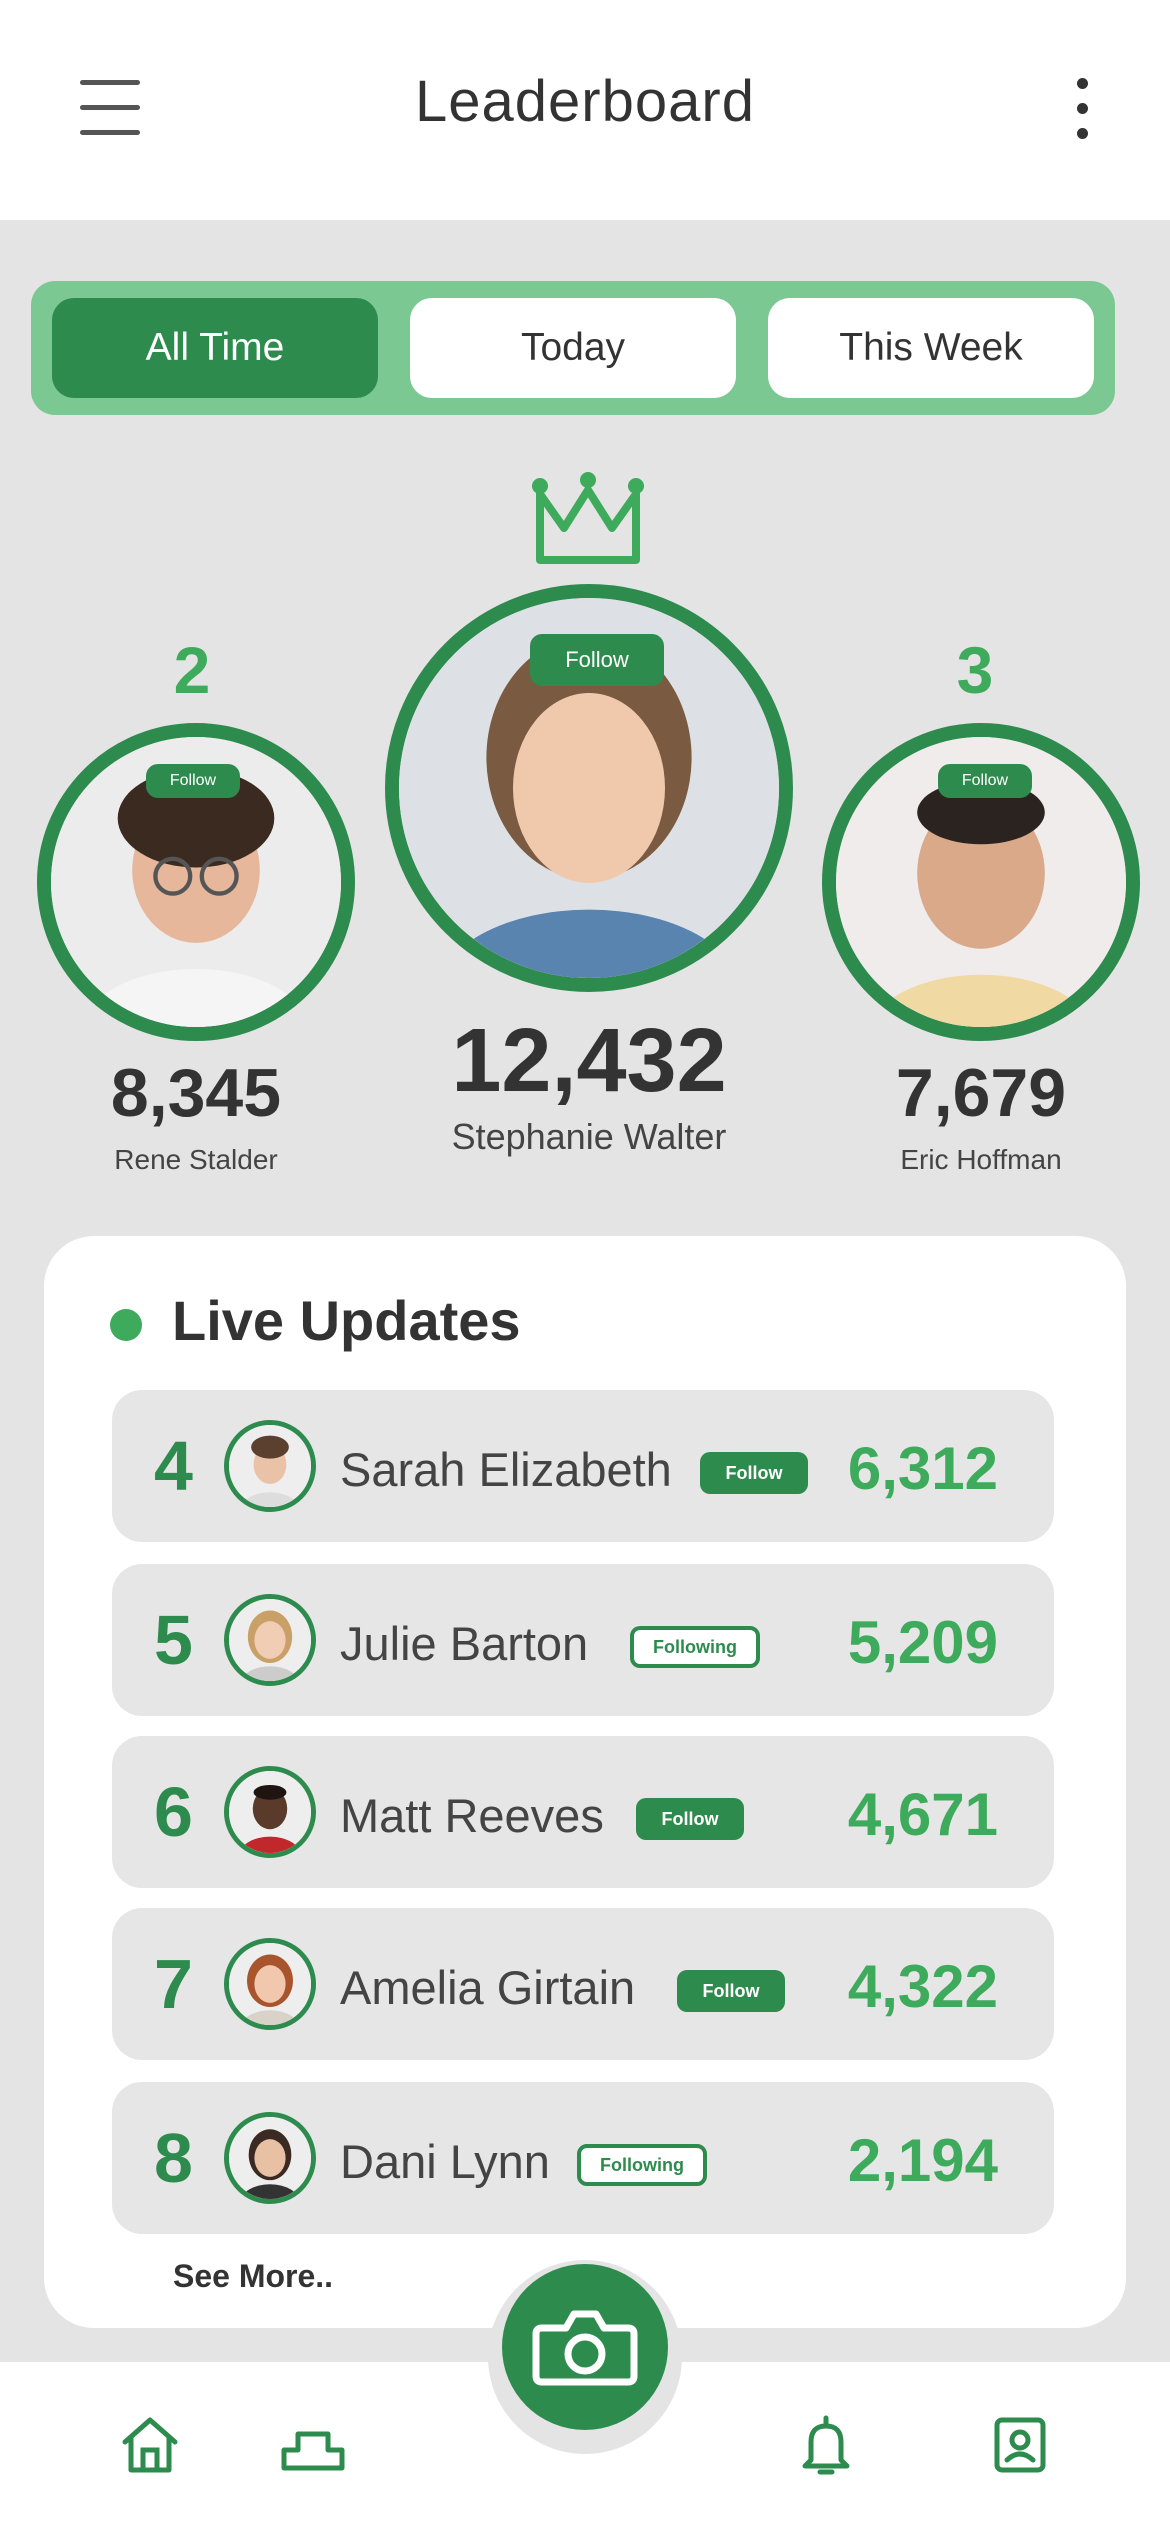  I want to click on follow-button-first: Follow, so click(597, 660).